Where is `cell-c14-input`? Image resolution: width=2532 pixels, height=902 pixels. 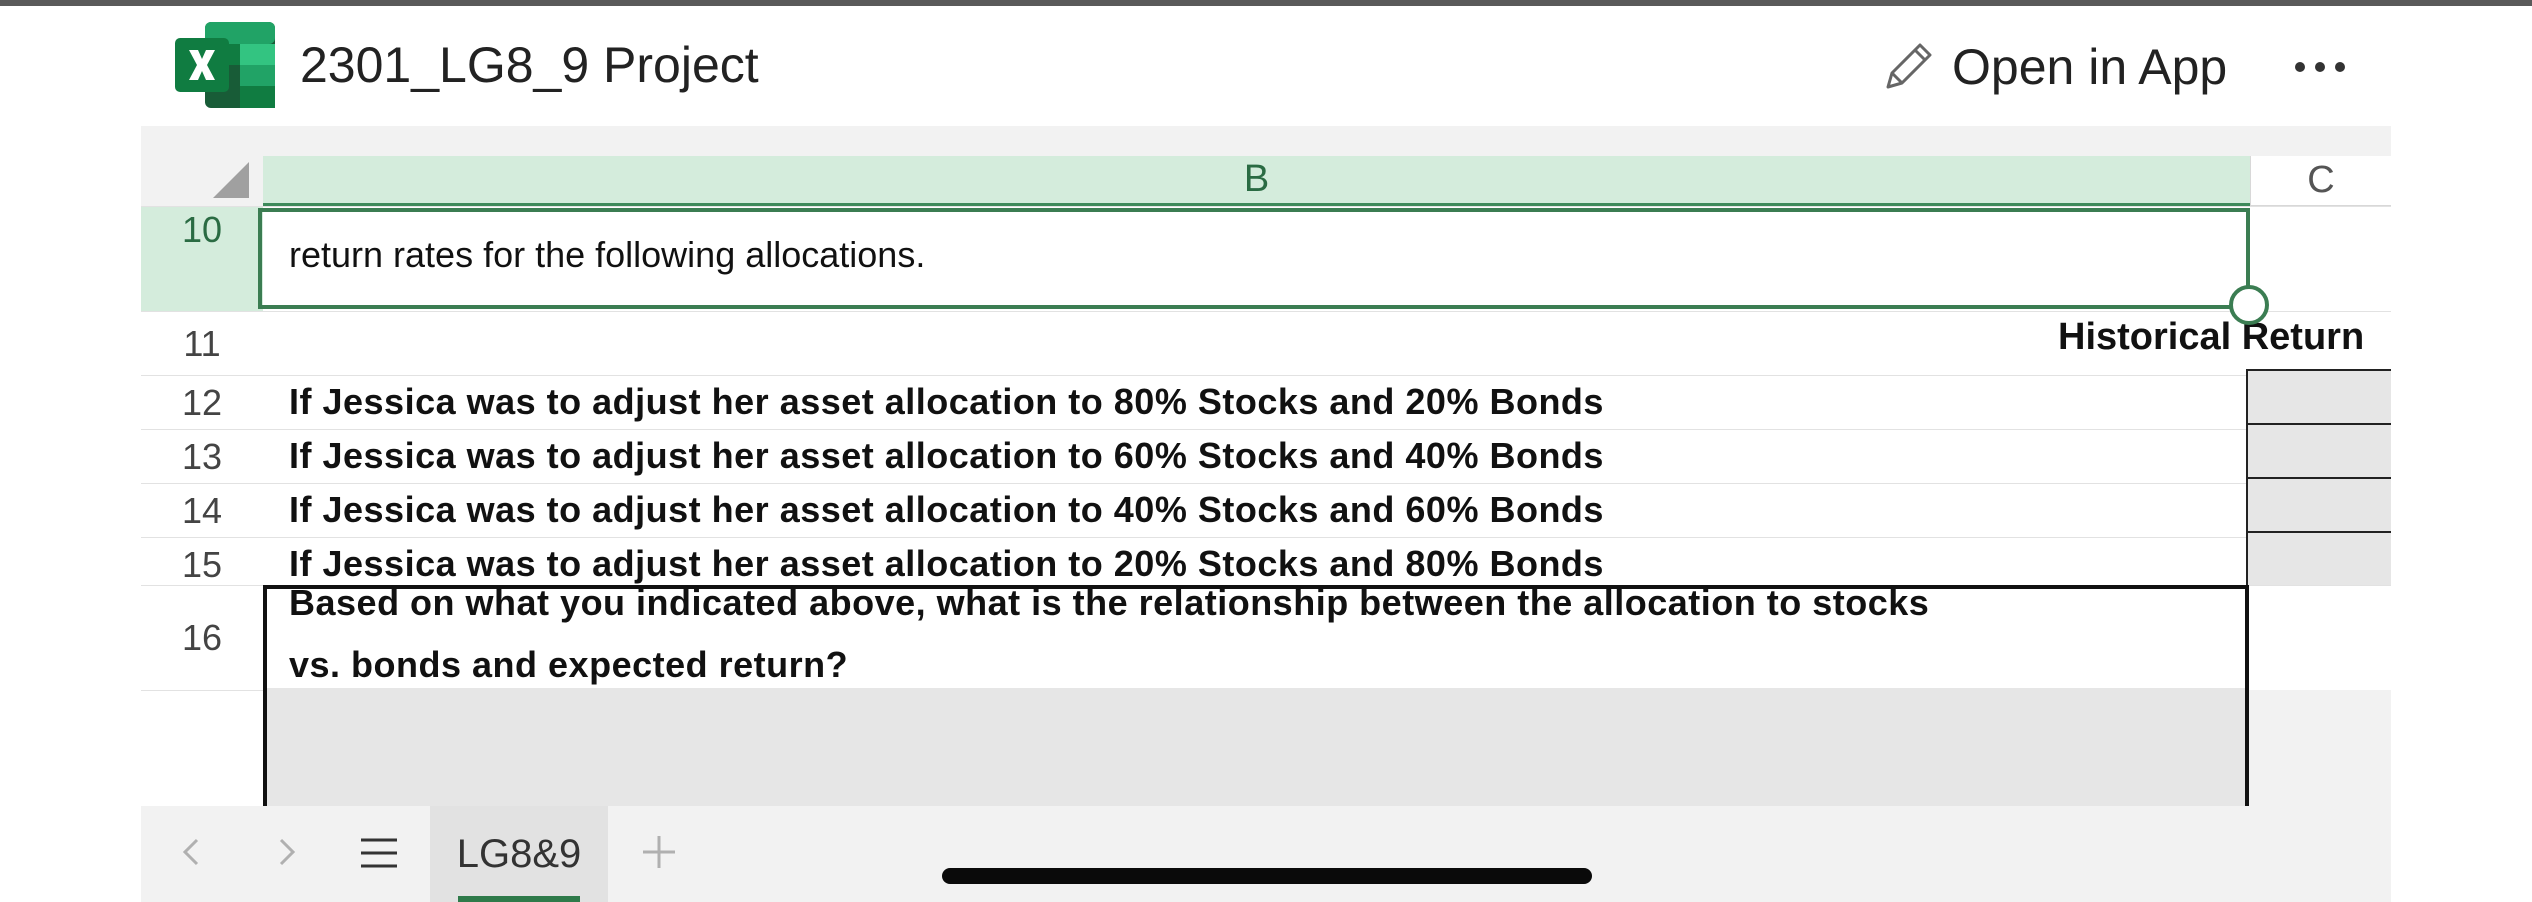 cell-c14-input is located at coordinates (2318, 505).